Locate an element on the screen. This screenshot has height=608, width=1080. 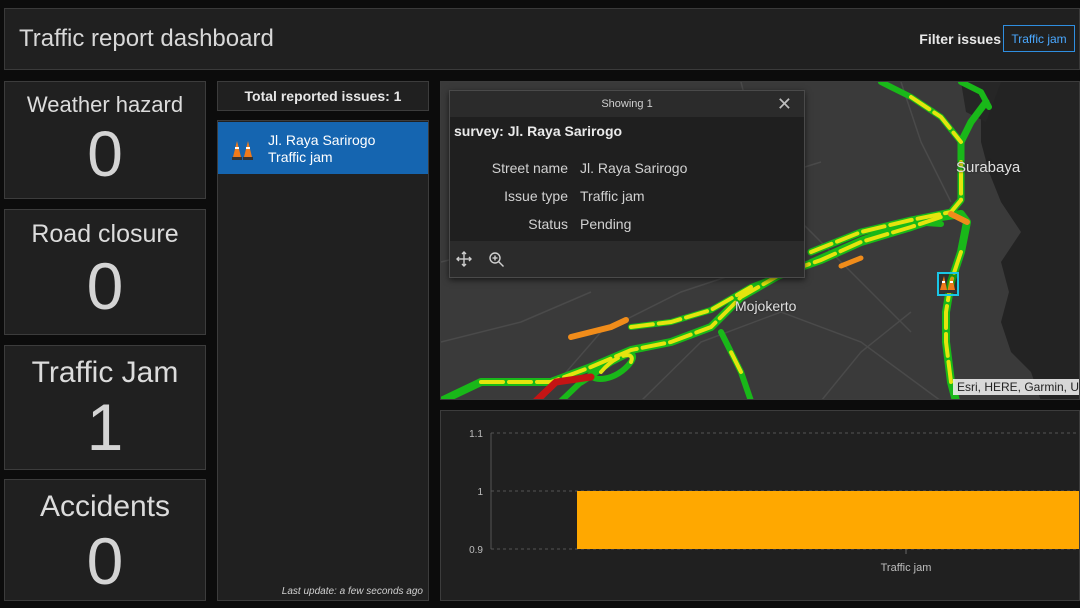
field-value: Jl. Raya Sarirogo is located at coordinates (634, 168).